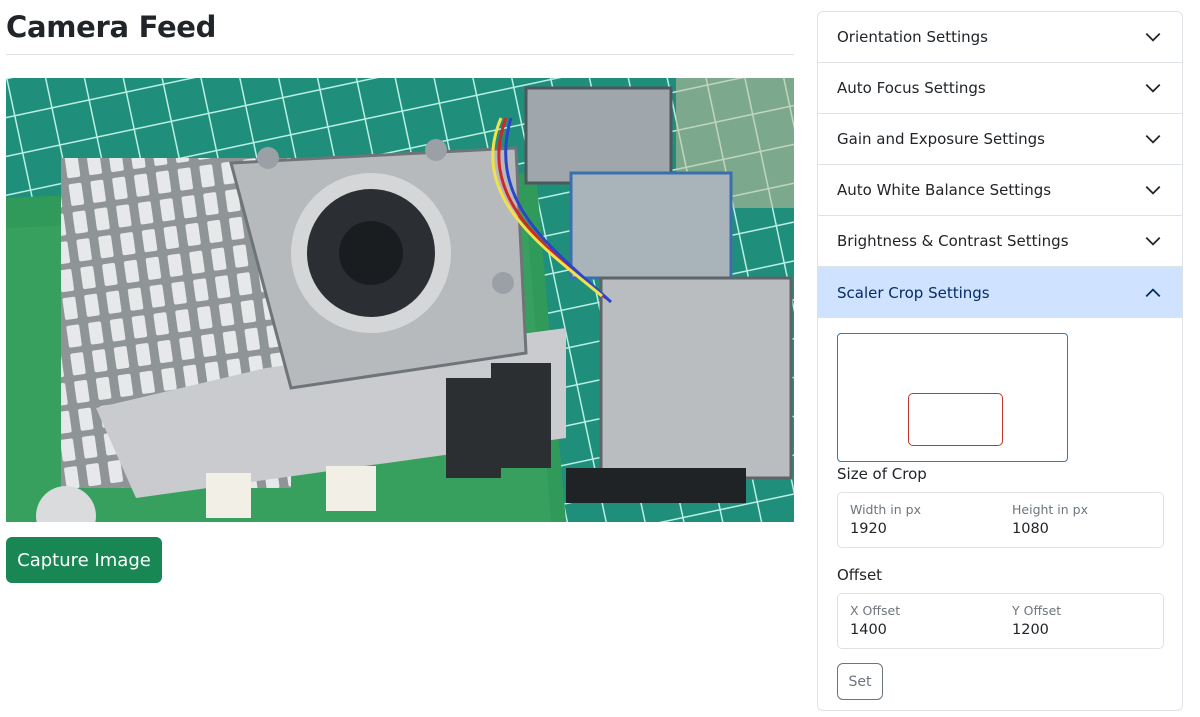 The height and width of the screenshot is (717, 1200). I want to click on width-field: Width in px, so click(919, 520).